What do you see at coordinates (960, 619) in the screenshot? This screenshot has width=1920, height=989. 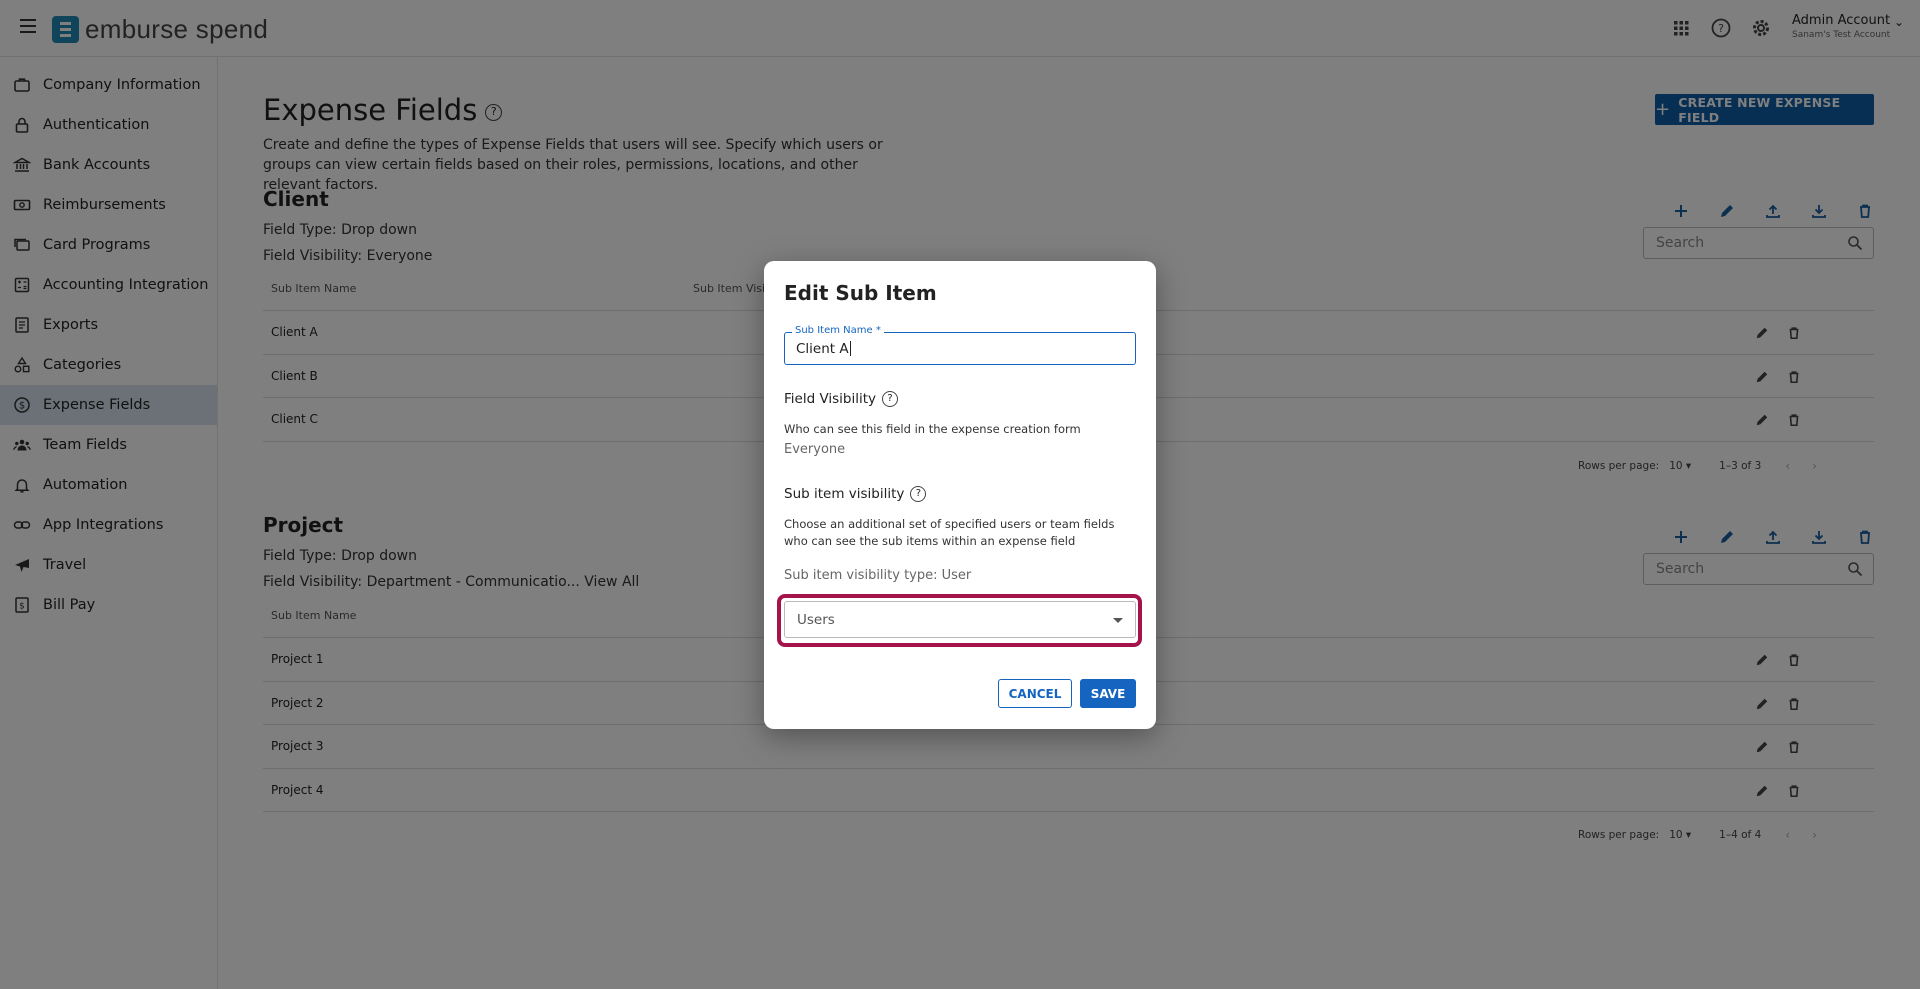 I see `users-select: Users` at bounding box center [960, 619].